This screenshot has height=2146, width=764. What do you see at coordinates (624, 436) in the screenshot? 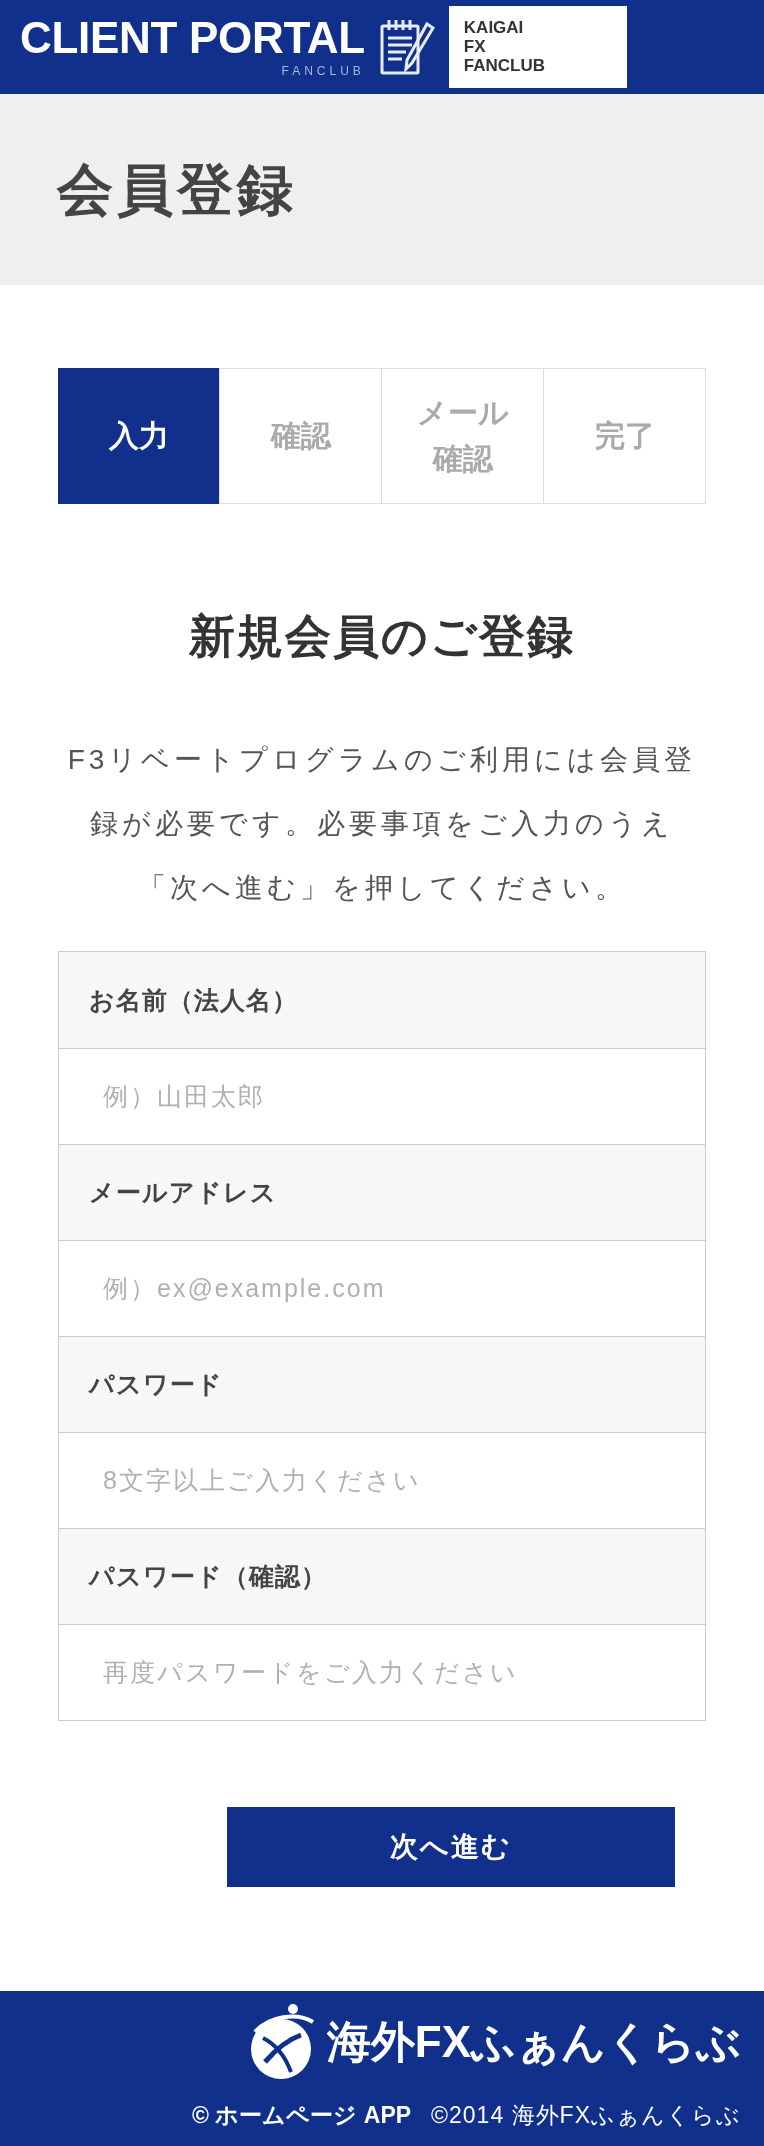
I see `step-indicator: 完了` at bounding box center [624, 436].